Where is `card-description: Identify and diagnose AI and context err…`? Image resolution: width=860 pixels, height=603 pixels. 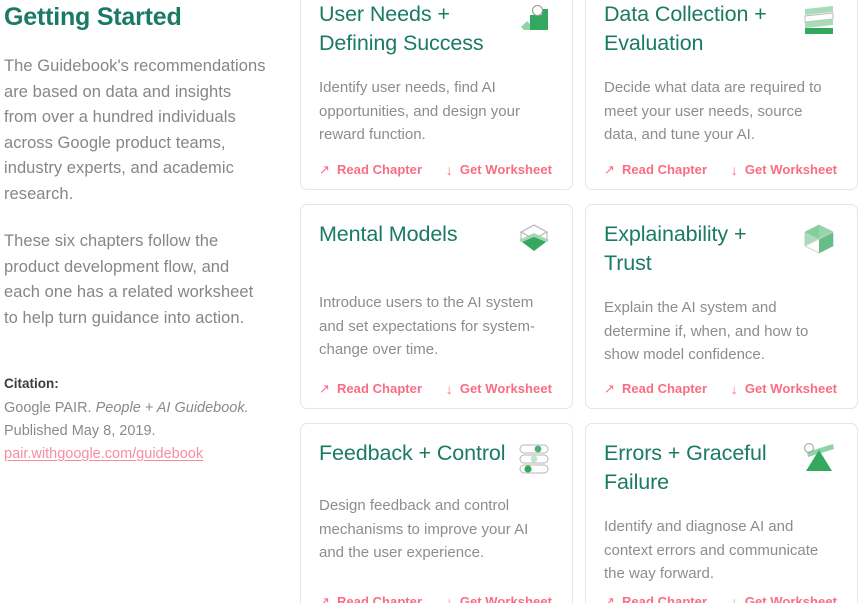
card-description: Identify and diagnose AI and context err… is located at coordinates (711, 550).